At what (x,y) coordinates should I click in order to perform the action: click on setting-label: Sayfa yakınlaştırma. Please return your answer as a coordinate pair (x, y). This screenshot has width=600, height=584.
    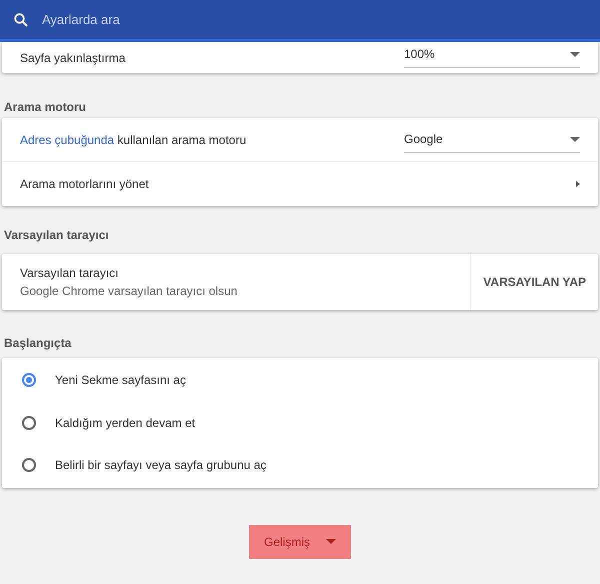
    Looking at the image, I should click on (73, 58).